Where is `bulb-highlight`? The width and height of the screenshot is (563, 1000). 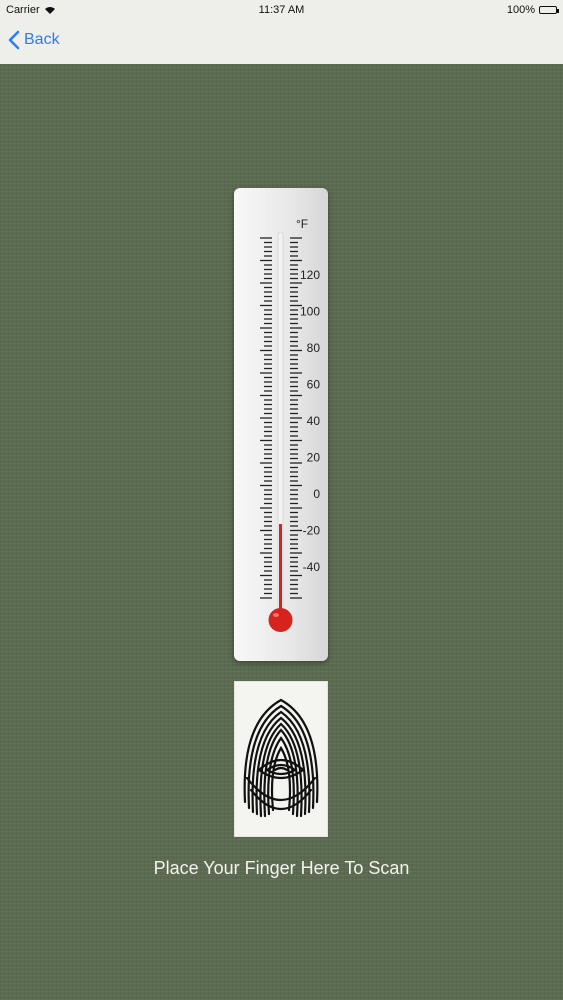
bulb-highlight is located at coordinates (276, 615).